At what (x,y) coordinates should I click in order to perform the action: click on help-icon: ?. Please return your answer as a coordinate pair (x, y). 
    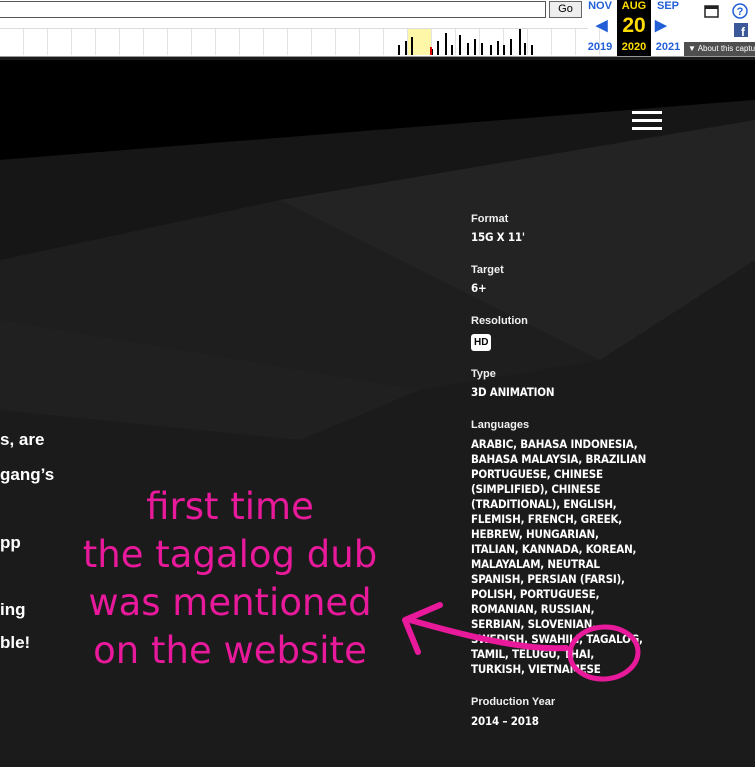
    Looking at the image, I should click on (740, 11).